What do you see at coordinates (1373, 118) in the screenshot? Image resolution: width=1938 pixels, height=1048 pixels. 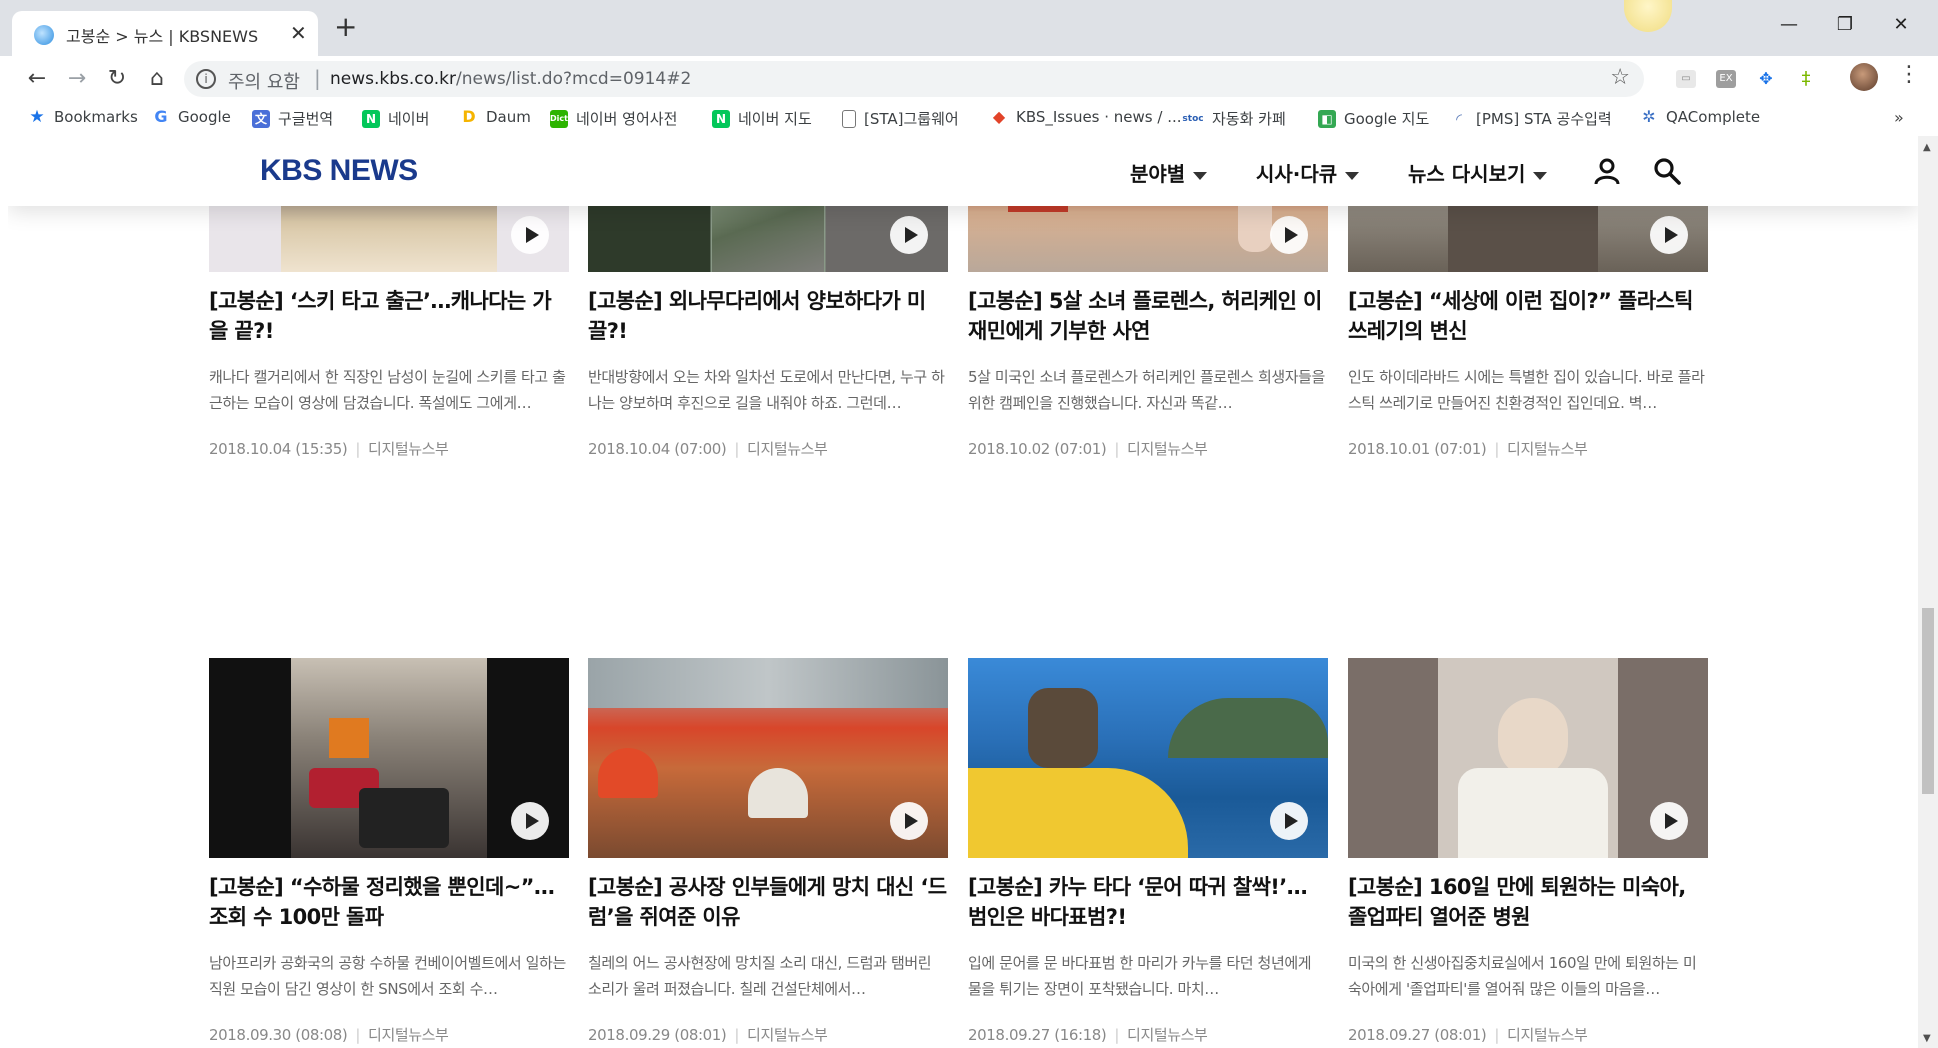 I see `bookmark-item: ◧ Google 지도` at bounding box center [1373, 118].